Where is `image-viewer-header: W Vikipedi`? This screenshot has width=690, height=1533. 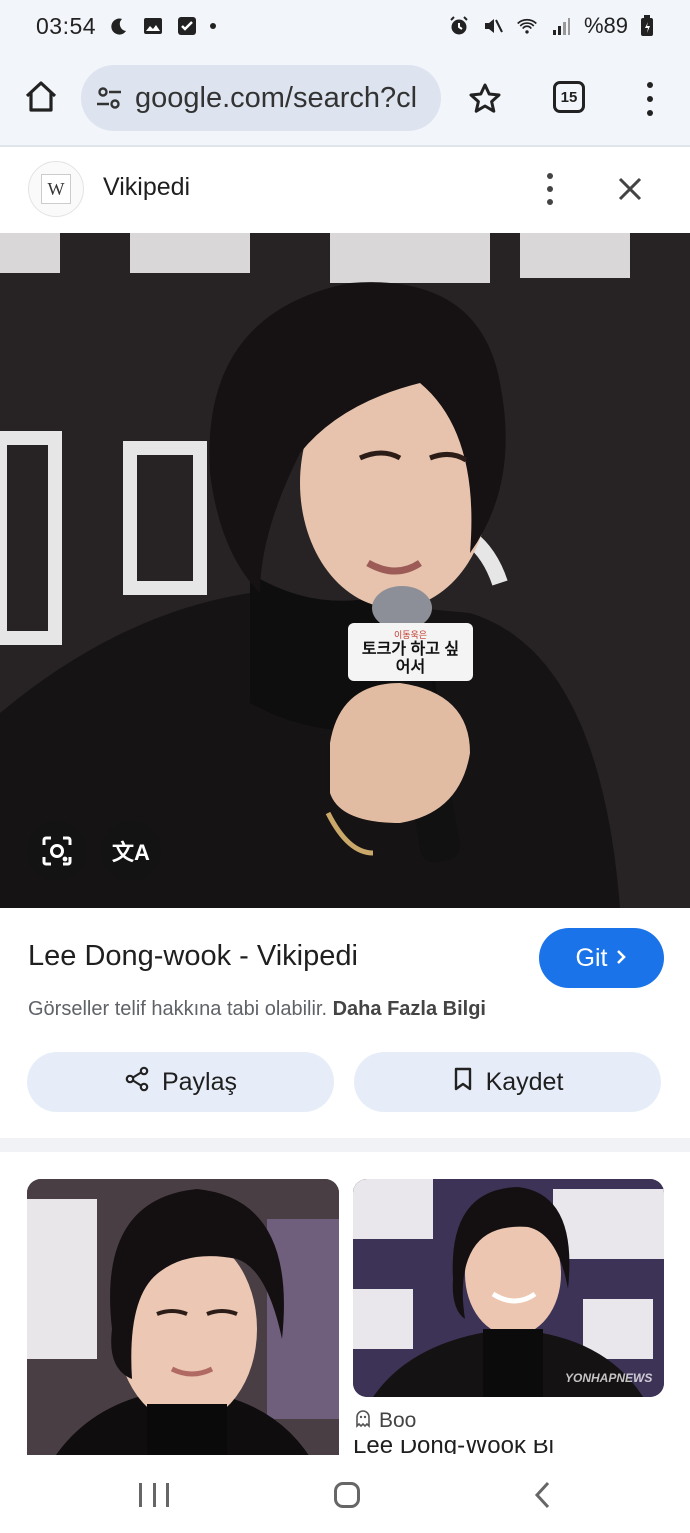
image-viewer-header: W Vikipedi is located at coordinates (345, 190).